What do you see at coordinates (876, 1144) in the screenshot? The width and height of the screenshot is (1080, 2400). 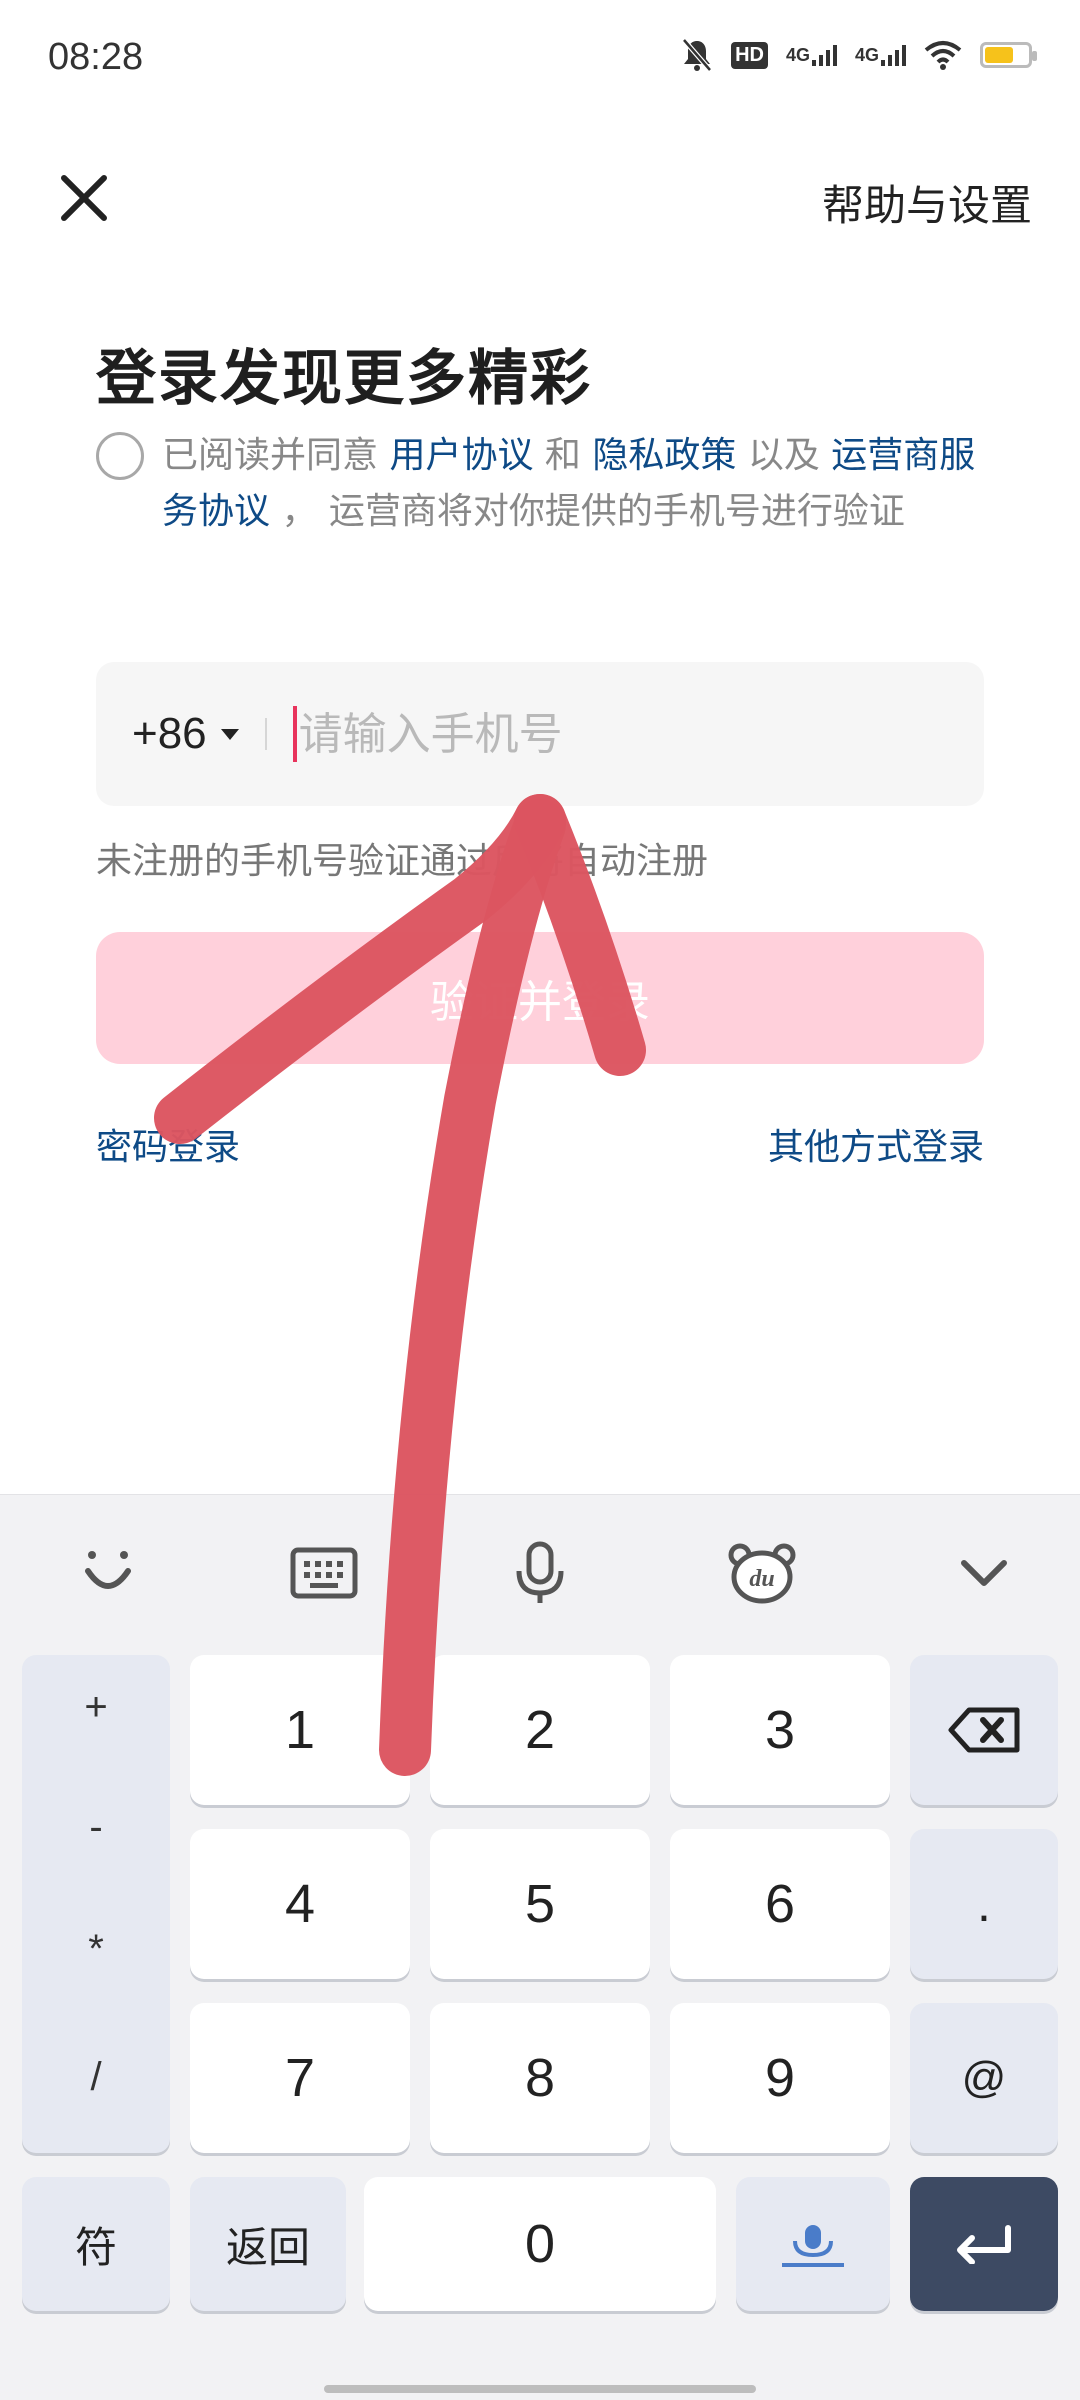 I see `other-login-link: 其他方式登录` at bounding box center [876, 1144].